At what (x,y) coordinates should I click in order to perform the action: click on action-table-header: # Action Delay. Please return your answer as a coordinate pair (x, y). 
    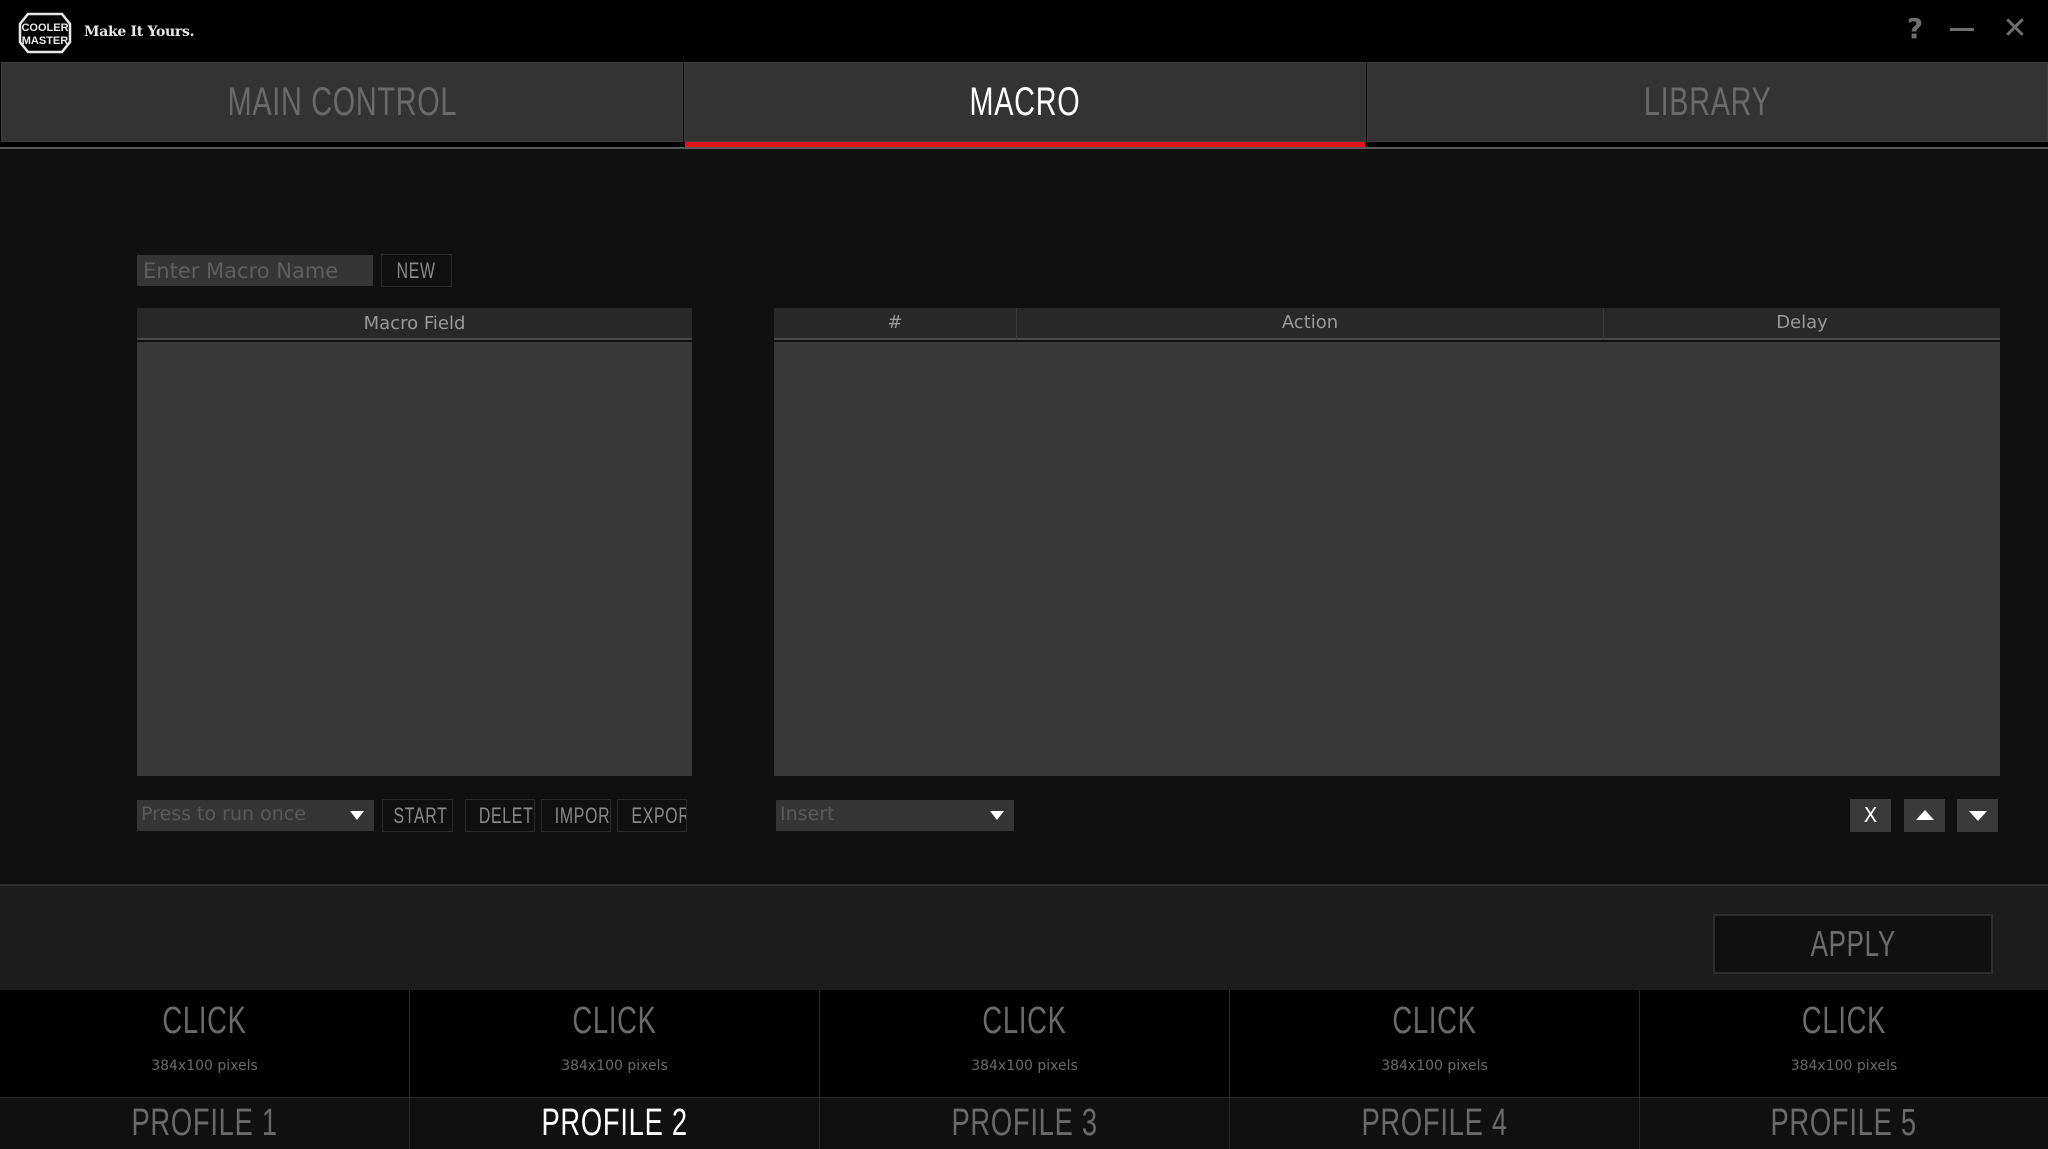
    Looking at the image, I should click on (1387, 324).